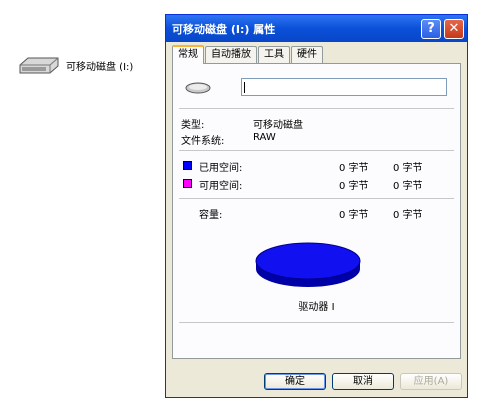  I want to click on used-space-size: 0 字节, so click(408, 168).